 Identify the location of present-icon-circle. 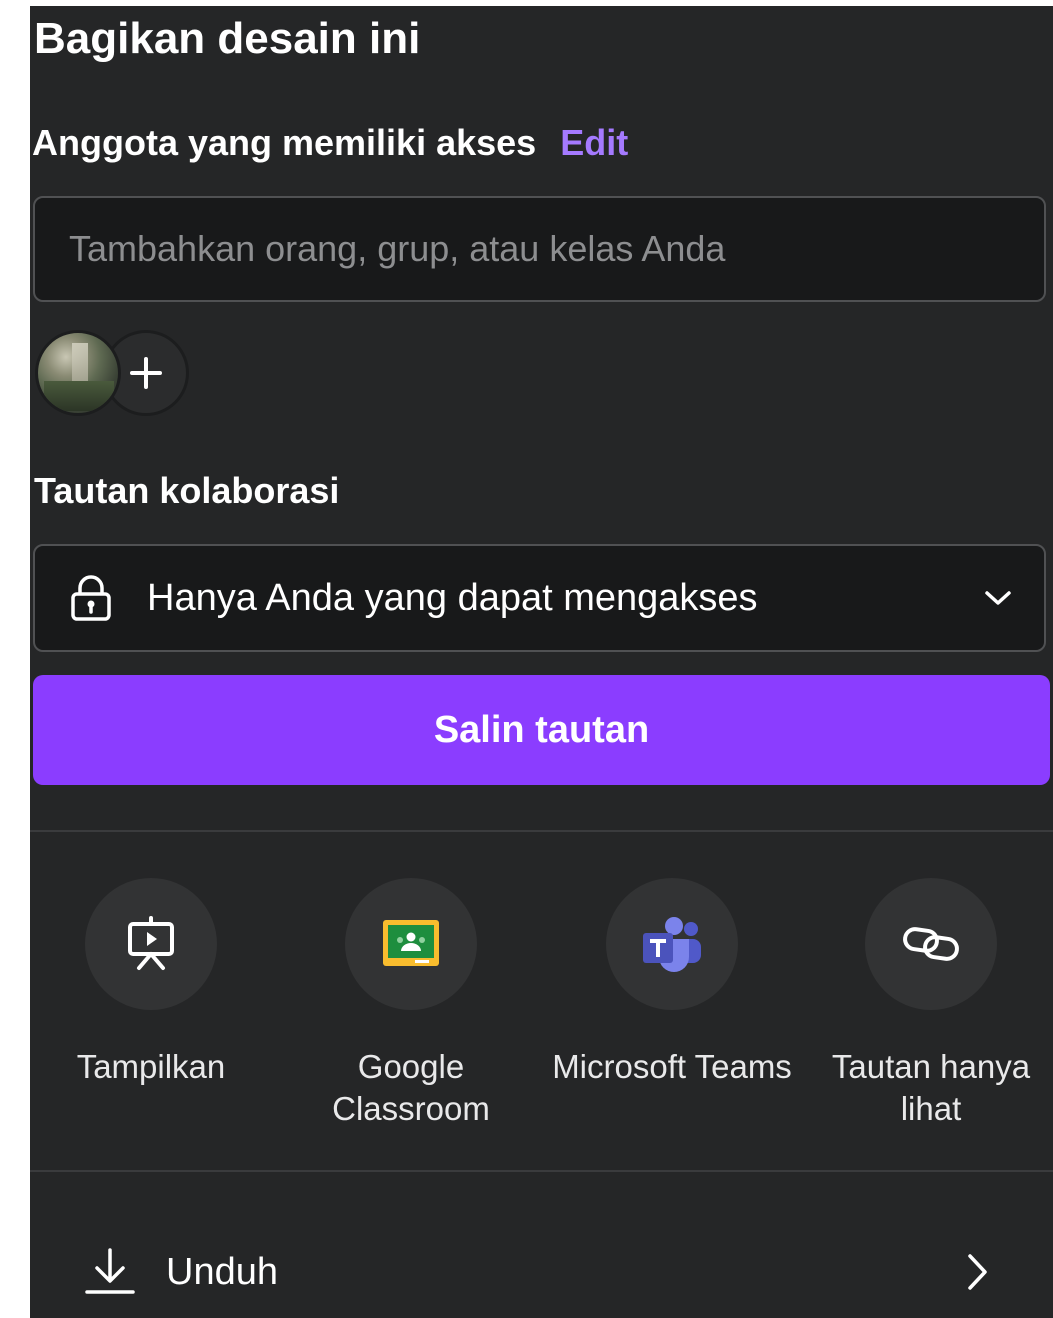
(151, 944).